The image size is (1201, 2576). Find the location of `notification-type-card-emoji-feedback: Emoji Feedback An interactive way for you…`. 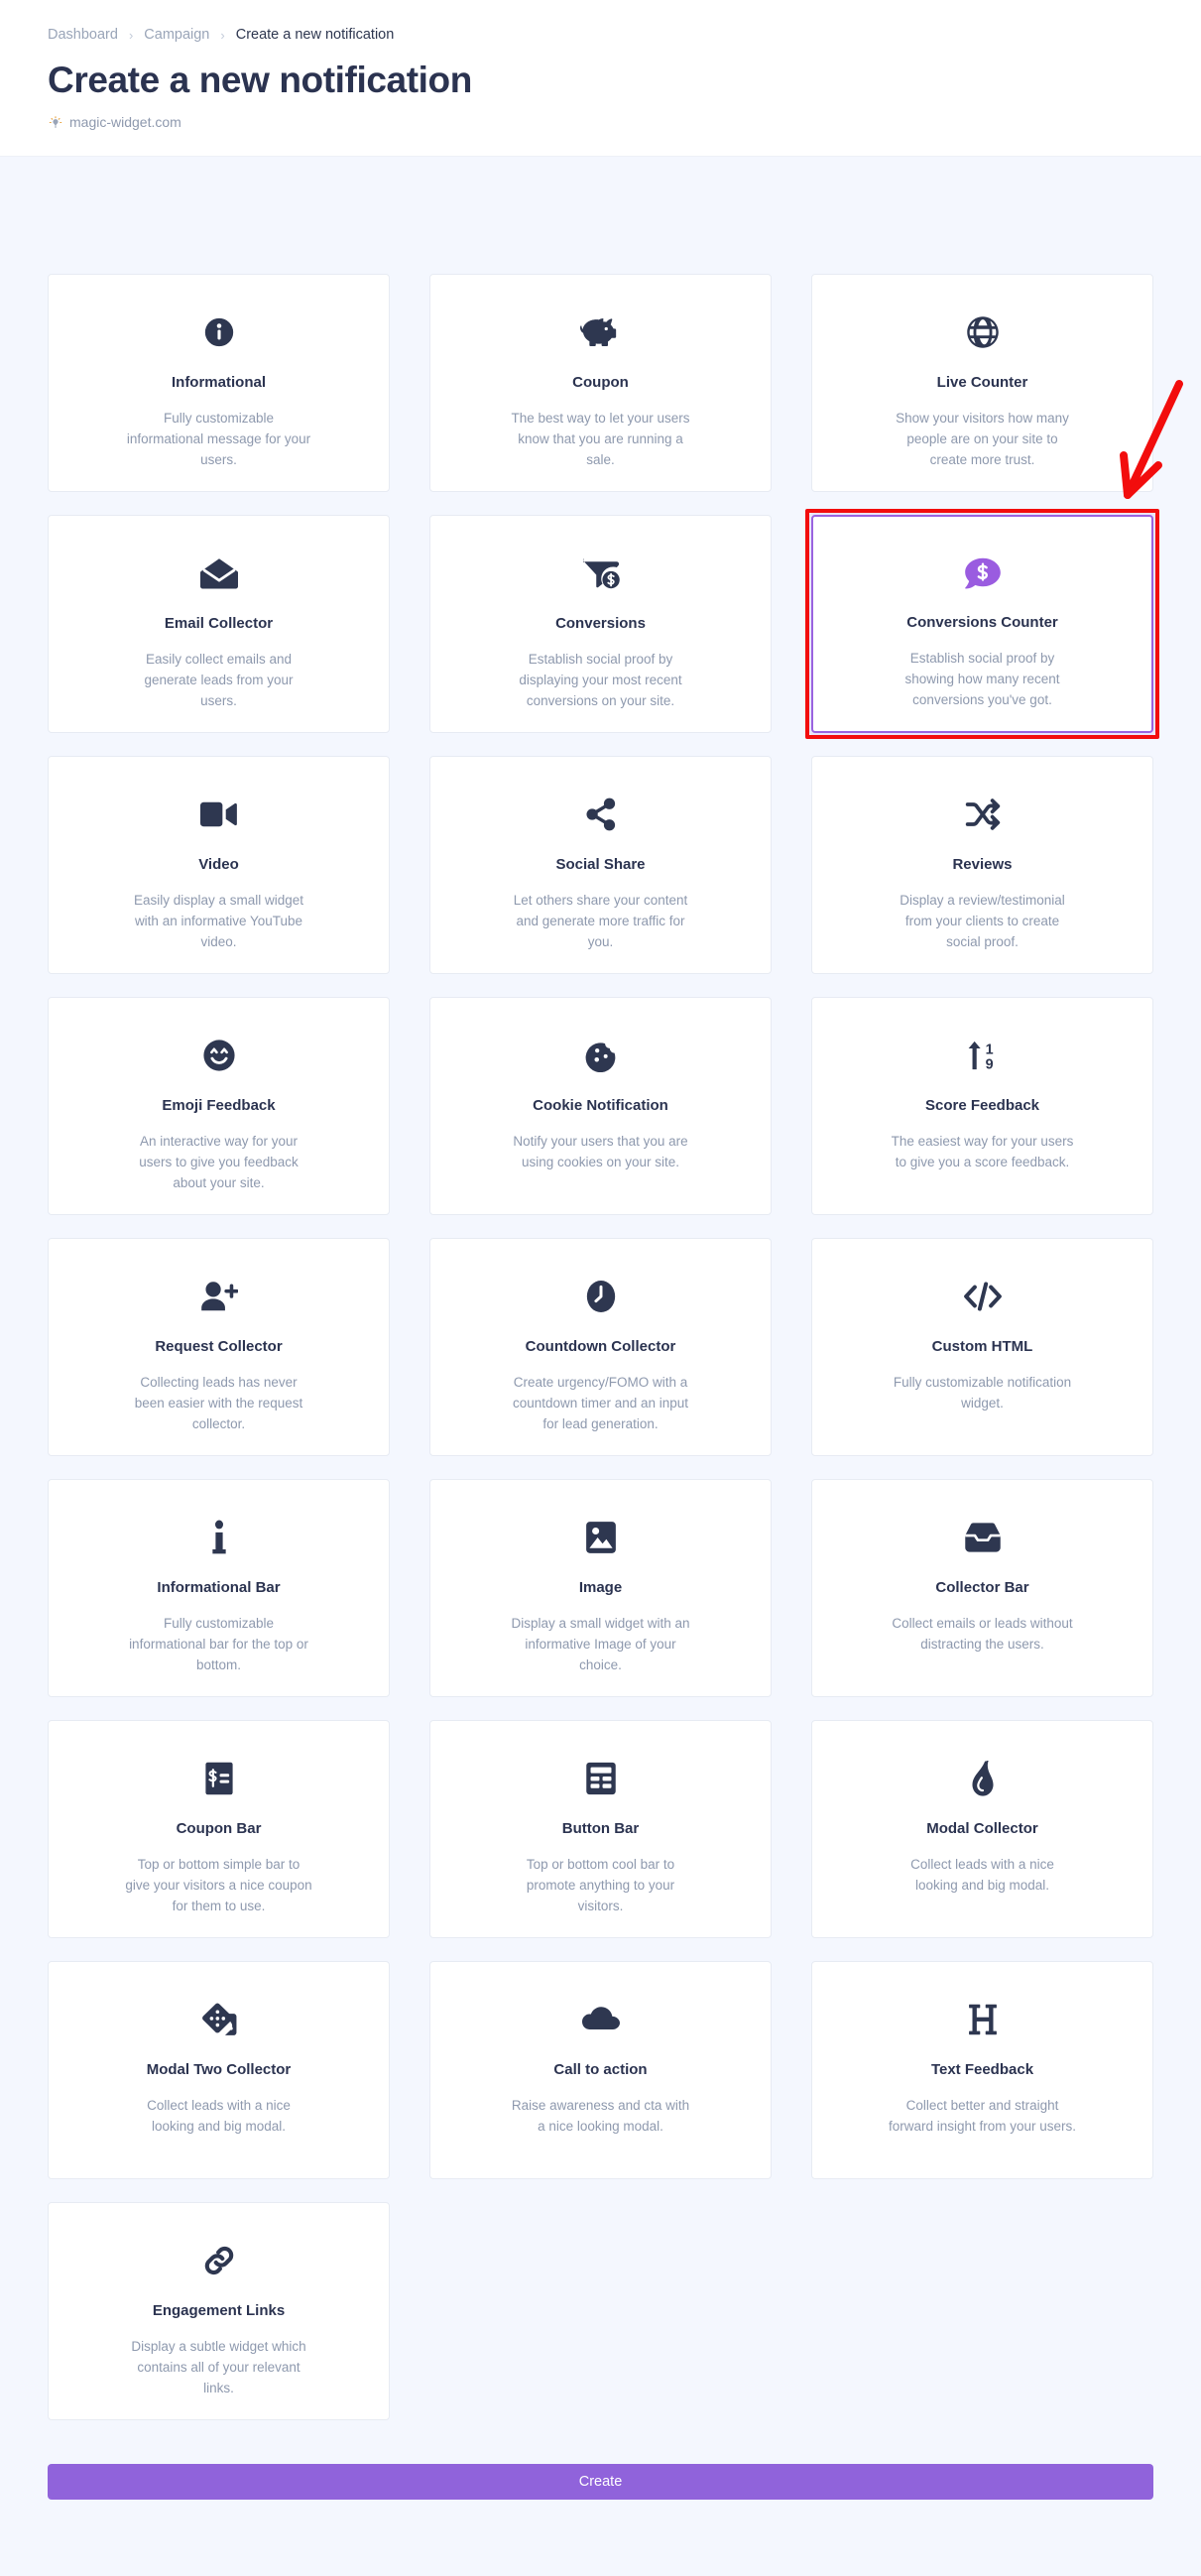

notification-type-card-emoji-feedback: Emoji Feedback An interactive way for you… is located at coordinates (219, 1106).